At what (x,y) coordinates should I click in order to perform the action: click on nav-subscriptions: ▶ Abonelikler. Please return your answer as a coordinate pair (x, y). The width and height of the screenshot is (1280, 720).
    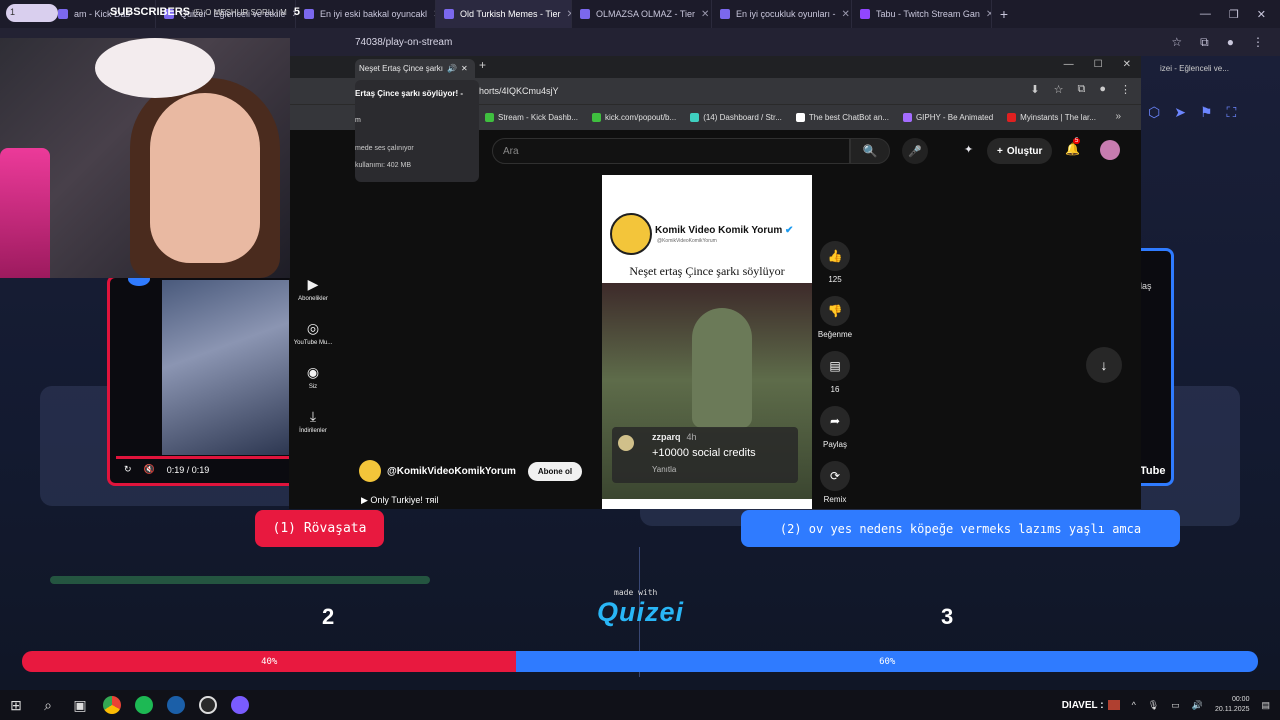
    Looking at the image, I should click on (313, 289).